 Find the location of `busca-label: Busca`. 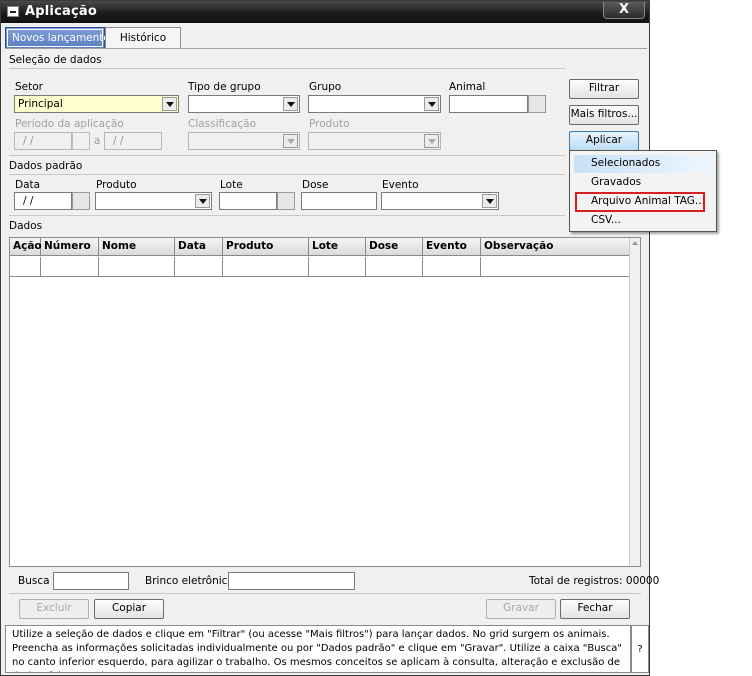

busca-label: Busca is located at coordinates (34, 581).